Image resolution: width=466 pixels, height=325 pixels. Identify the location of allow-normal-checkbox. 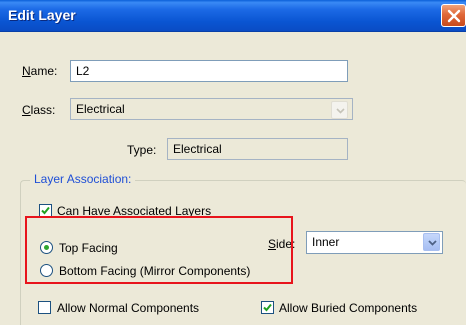
(44, 307).